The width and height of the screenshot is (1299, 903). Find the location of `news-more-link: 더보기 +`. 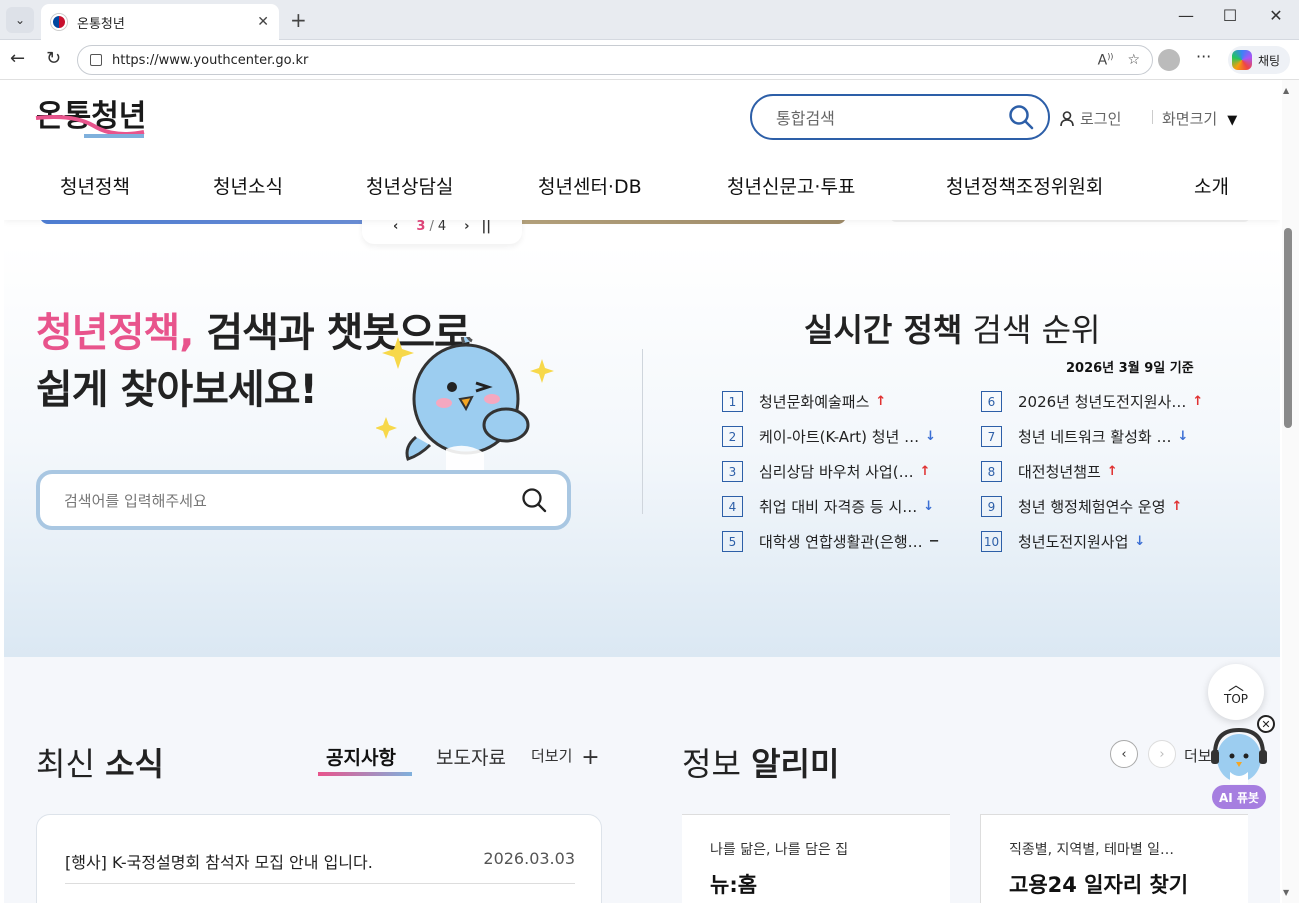

news-more-link: 더보기 + is located at coordinates (565, 757).